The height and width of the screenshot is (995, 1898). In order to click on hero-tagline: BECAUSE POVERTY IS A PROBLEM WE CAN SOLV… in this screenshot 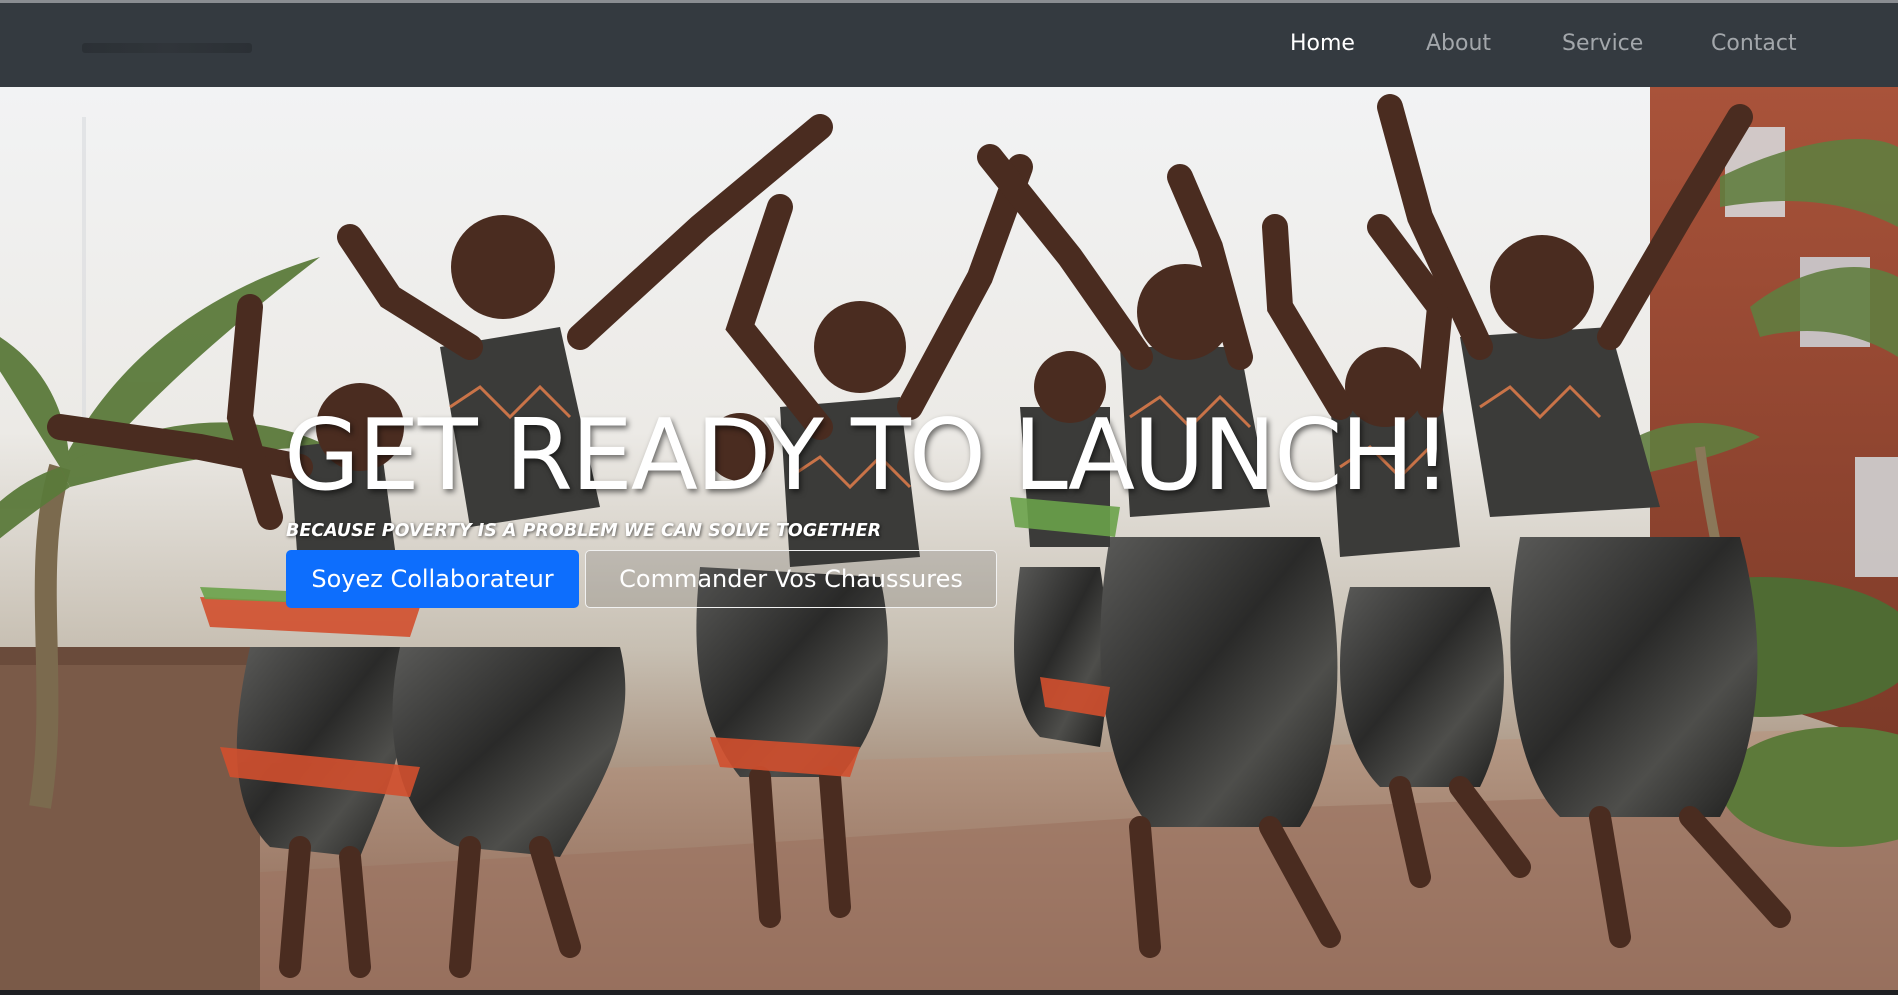, I will do `click(584, 531)`.